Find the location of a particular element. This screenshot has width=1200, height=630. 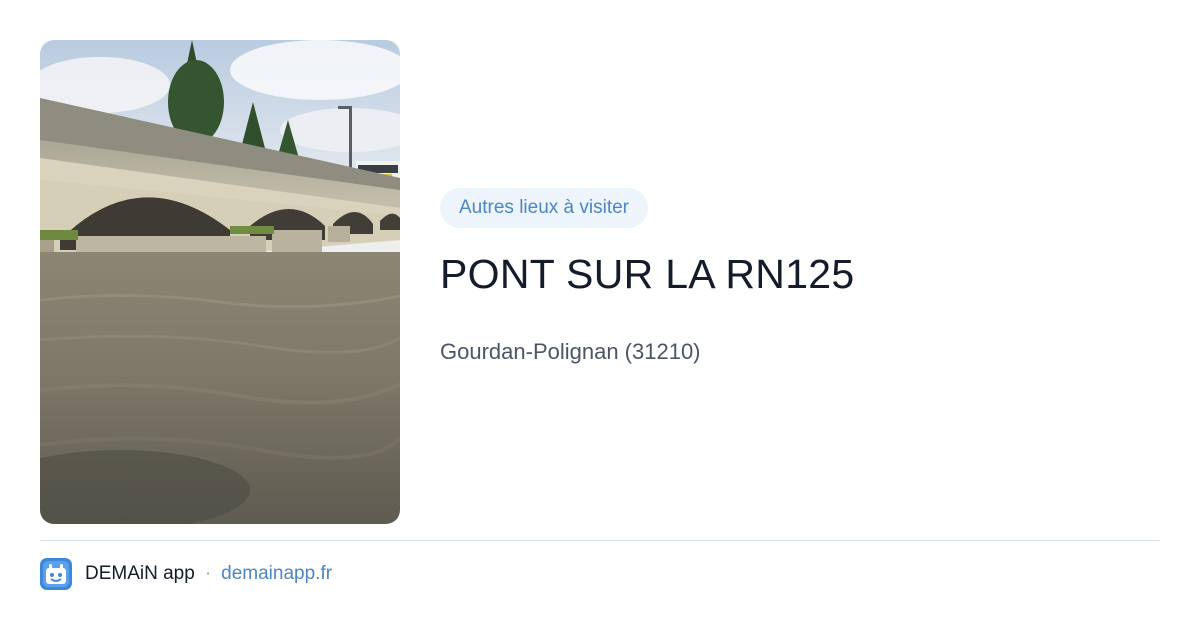

footer: DEMAiN app · demainapp.fr is located at coordinates (186, 574).